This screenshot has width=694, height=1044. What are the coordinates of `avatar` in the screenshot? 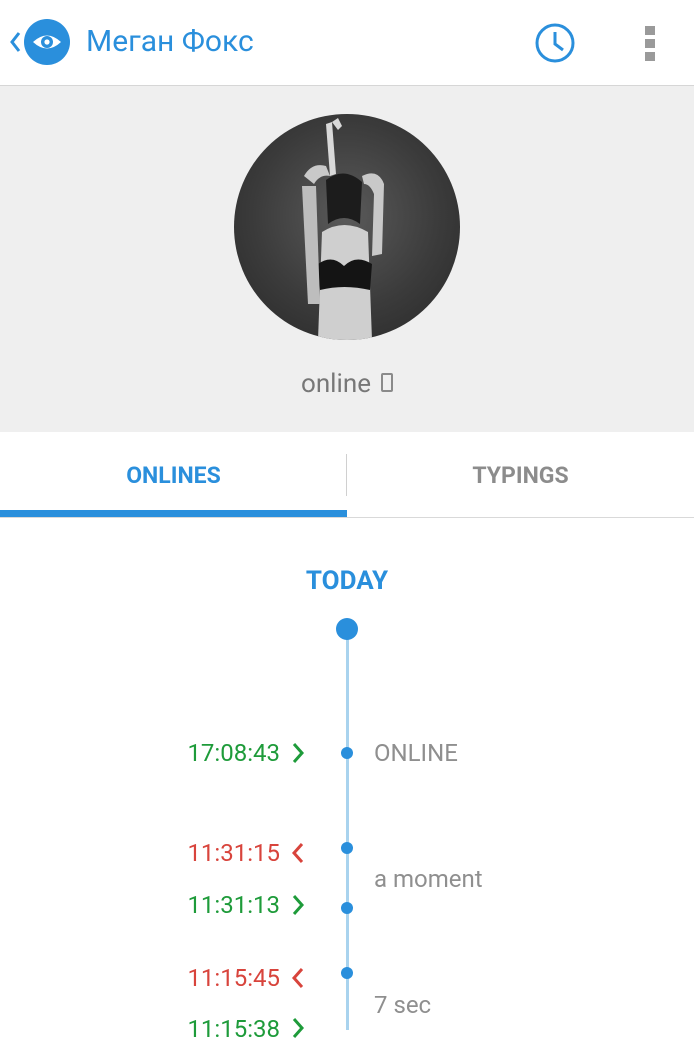 It's located at (347, 227).